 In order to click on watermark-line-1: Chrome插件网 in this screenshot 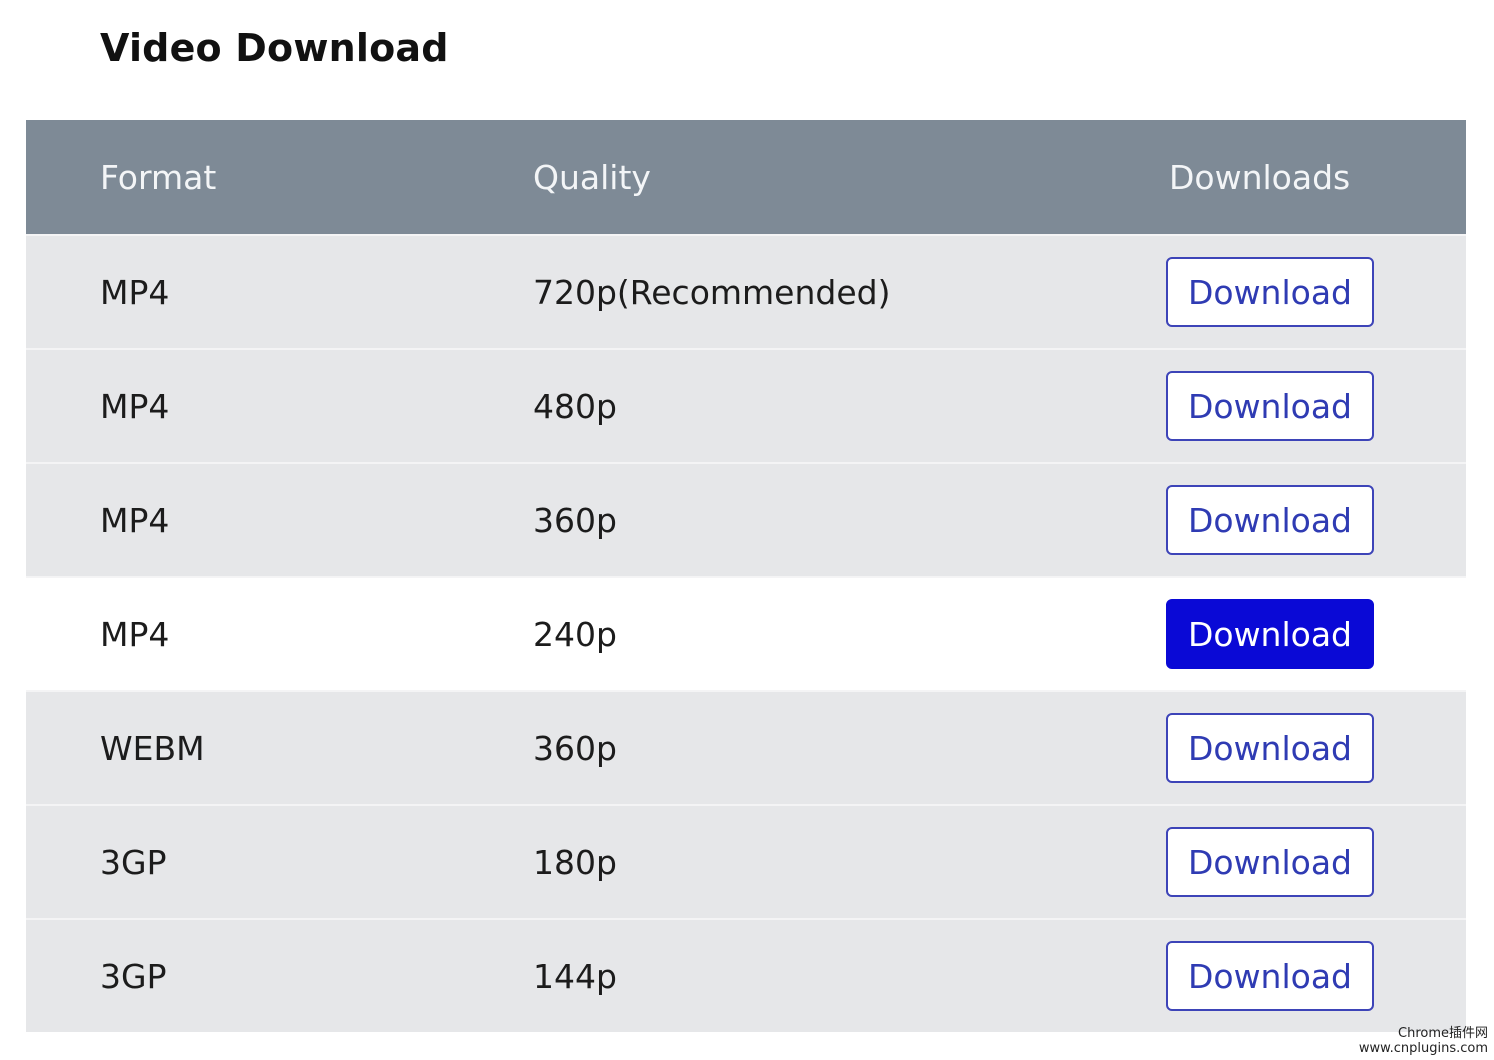, I will do `click(1443, 1033)`.